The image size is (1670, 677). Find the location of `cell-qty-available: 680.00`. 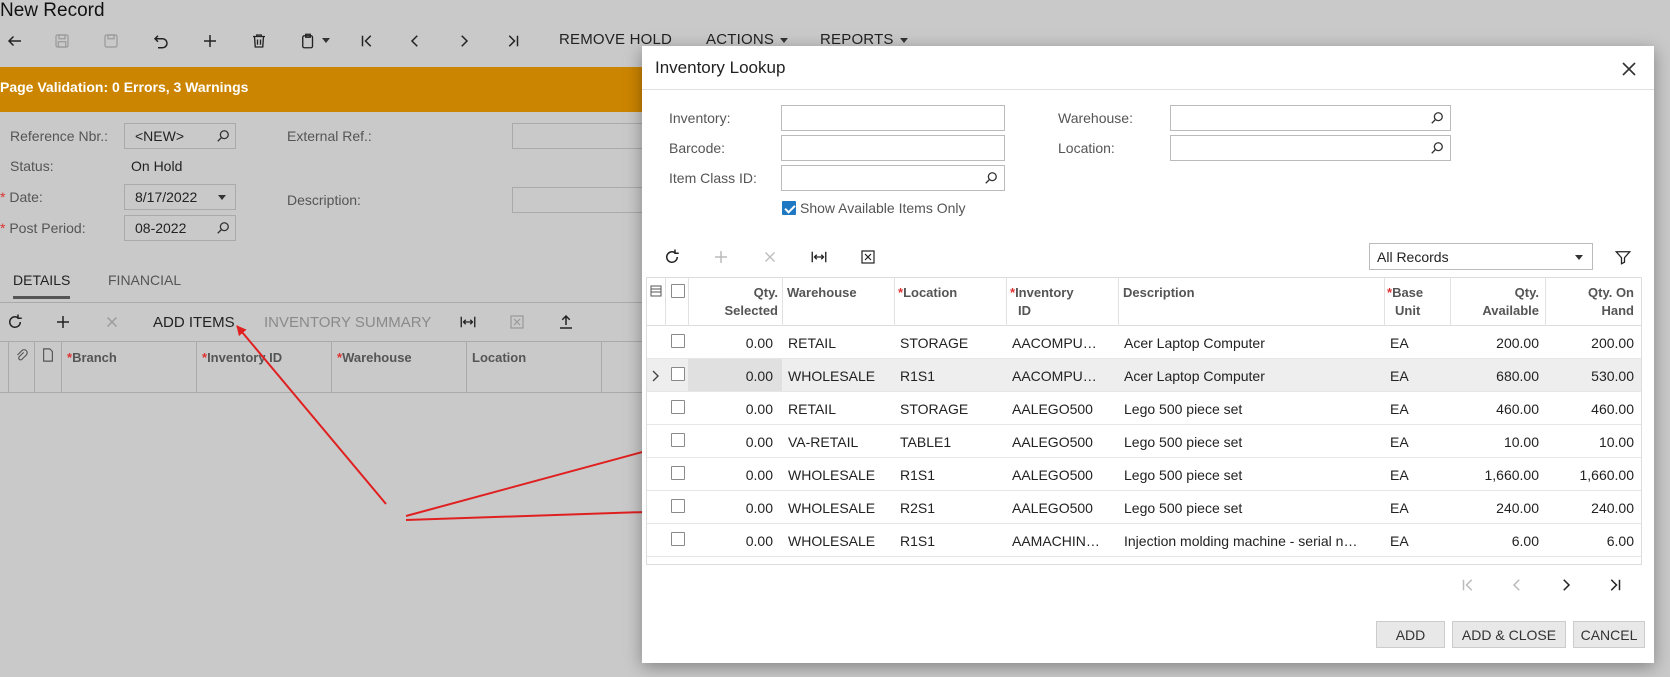

cell-qty-available: 680.00 is located at coordinates (1517, 376).